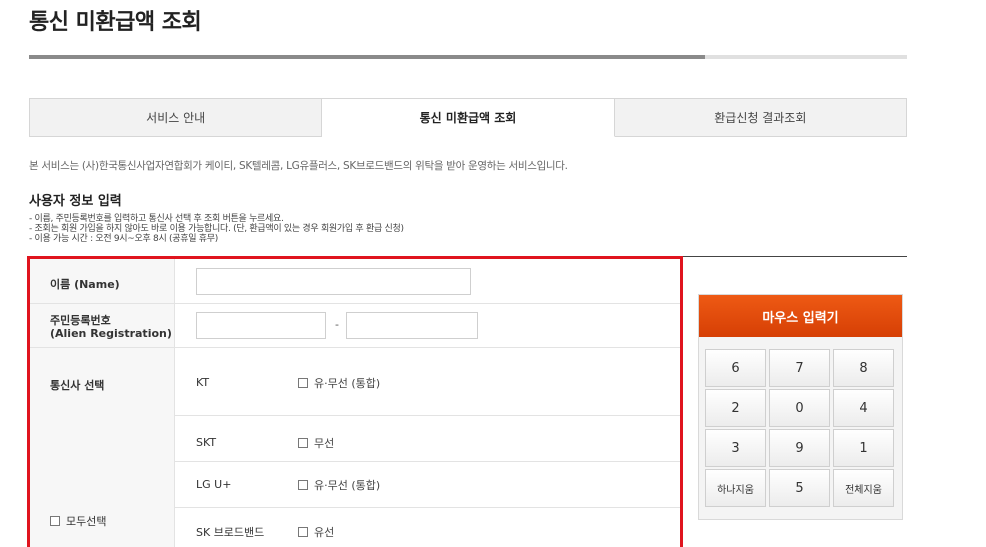 This screenshot has height=547, width=986. I want to click on carrier-option-label: 무선, so click(324, 443).